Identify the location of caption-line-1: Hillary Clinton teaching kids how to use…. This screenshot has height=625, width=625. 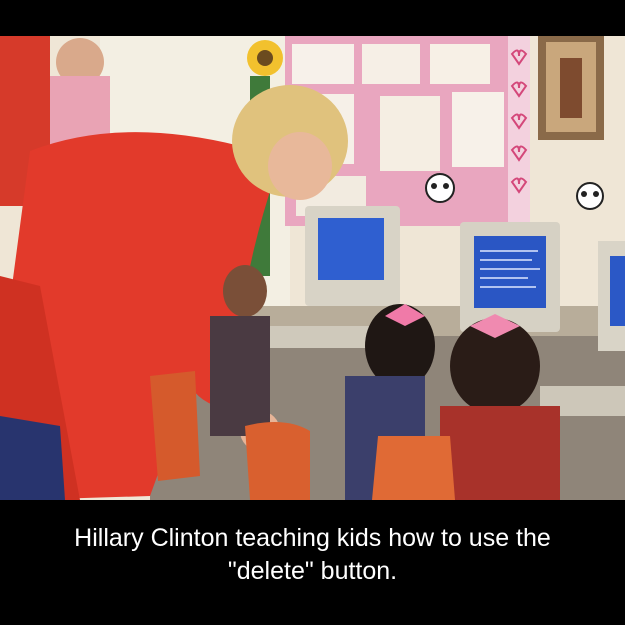
(312, 538).